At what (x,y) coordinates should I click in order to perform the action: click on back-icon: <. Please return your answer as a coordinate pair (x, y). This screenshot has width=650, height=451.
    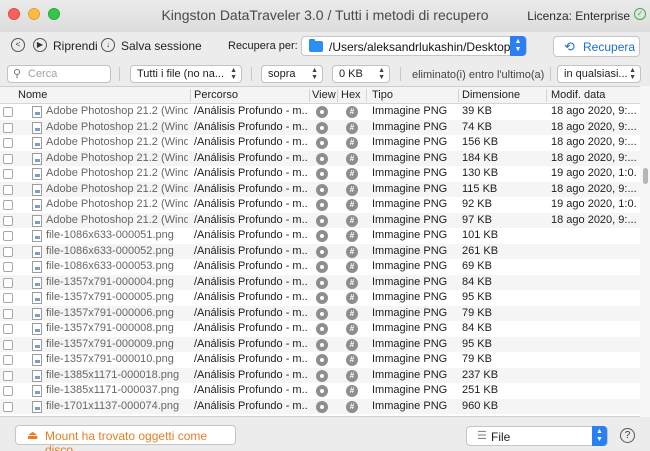
    Looking at the image, I should click on (18, 45).